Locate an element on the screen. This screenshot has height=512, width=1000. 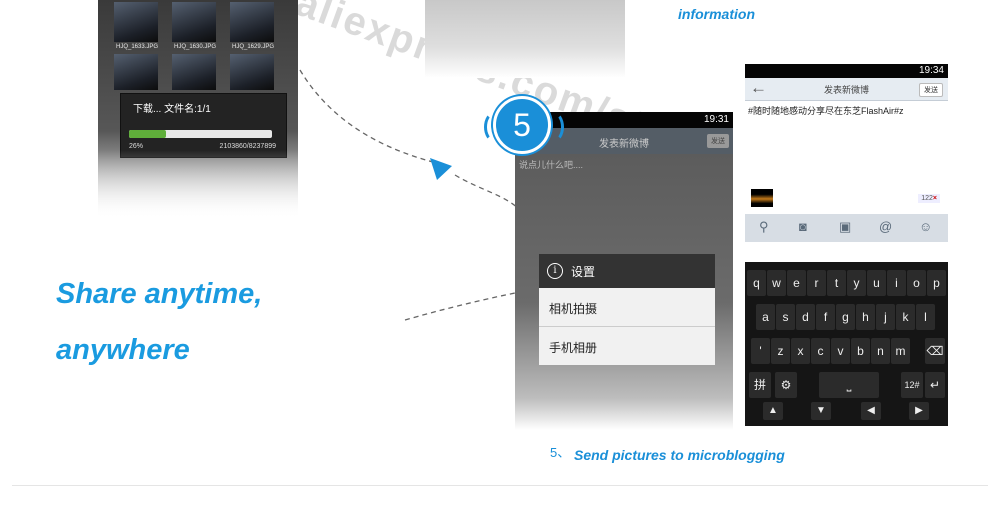
caption-number: 5、 is located at coordinates (560, 452).